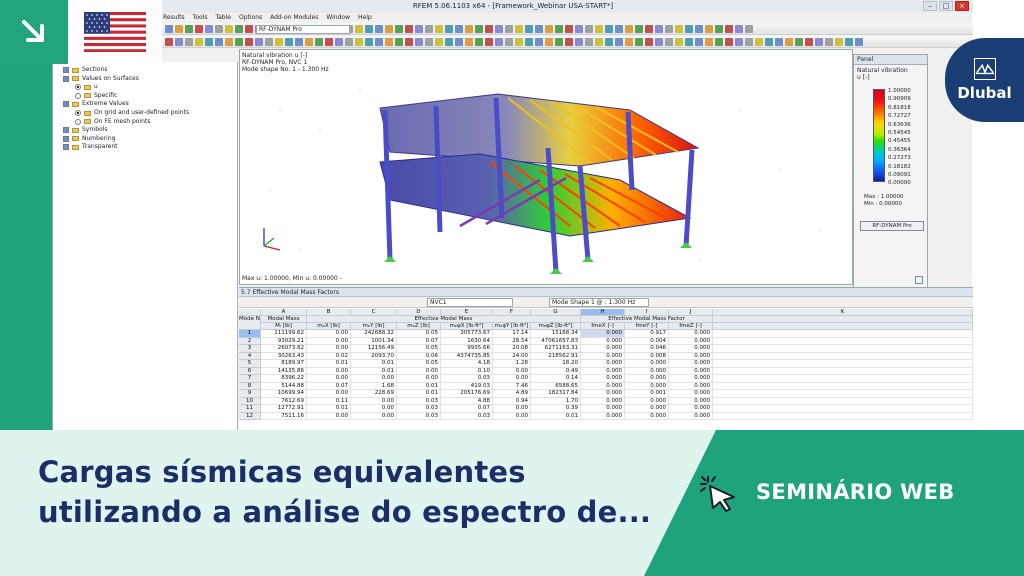 The width and height of the screenshot is (1024, 576). I want to click on close-button: ×, so click(962, 6).